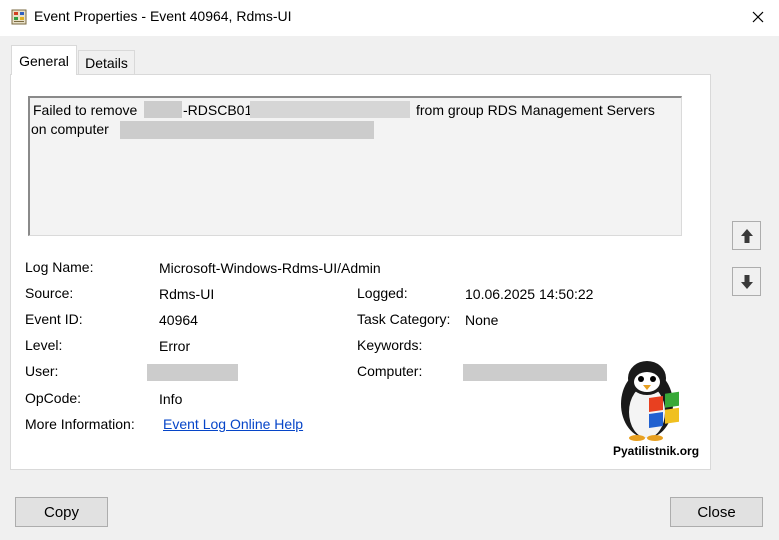  Describe the element at coordinates (192, 372) in the screenshot. I see `redacted-user` at that location.